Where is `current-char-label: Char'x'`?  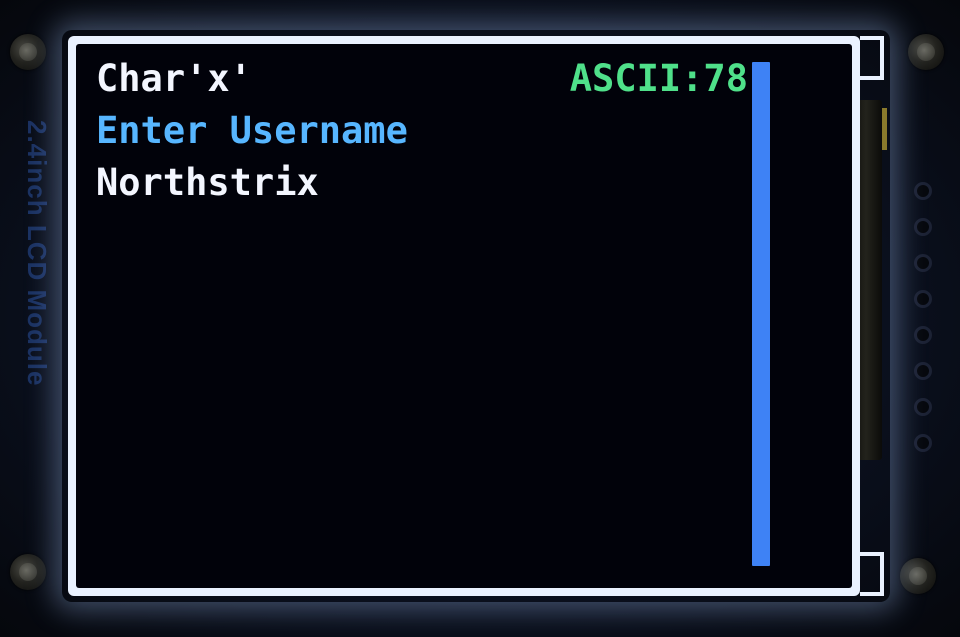 current-char-label: Char'x' is located at coordinates (174, 78).